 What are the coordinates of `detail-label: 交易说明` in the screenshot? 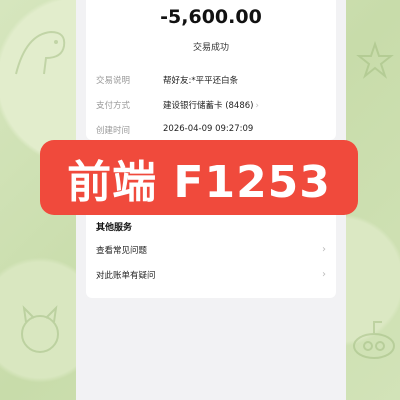 It's located at (113, 81).